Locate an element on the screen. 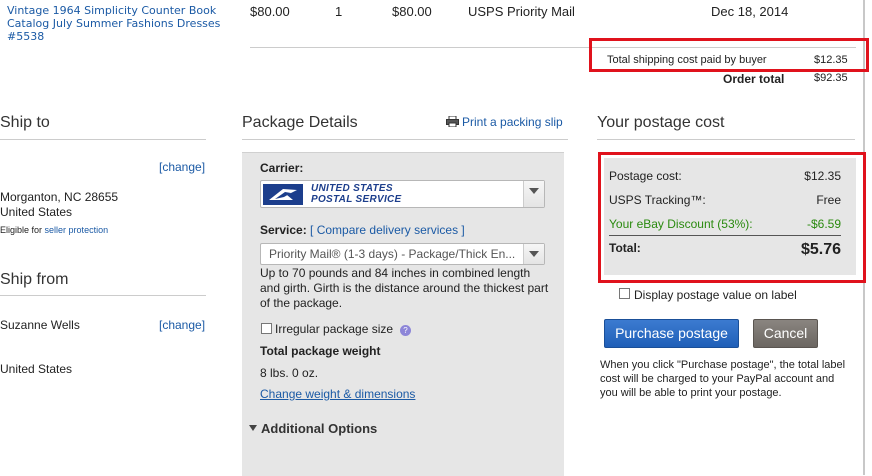 The width and height of the screenshot is (872, 476). ship-to-divider is located at coordinates (103, 139).